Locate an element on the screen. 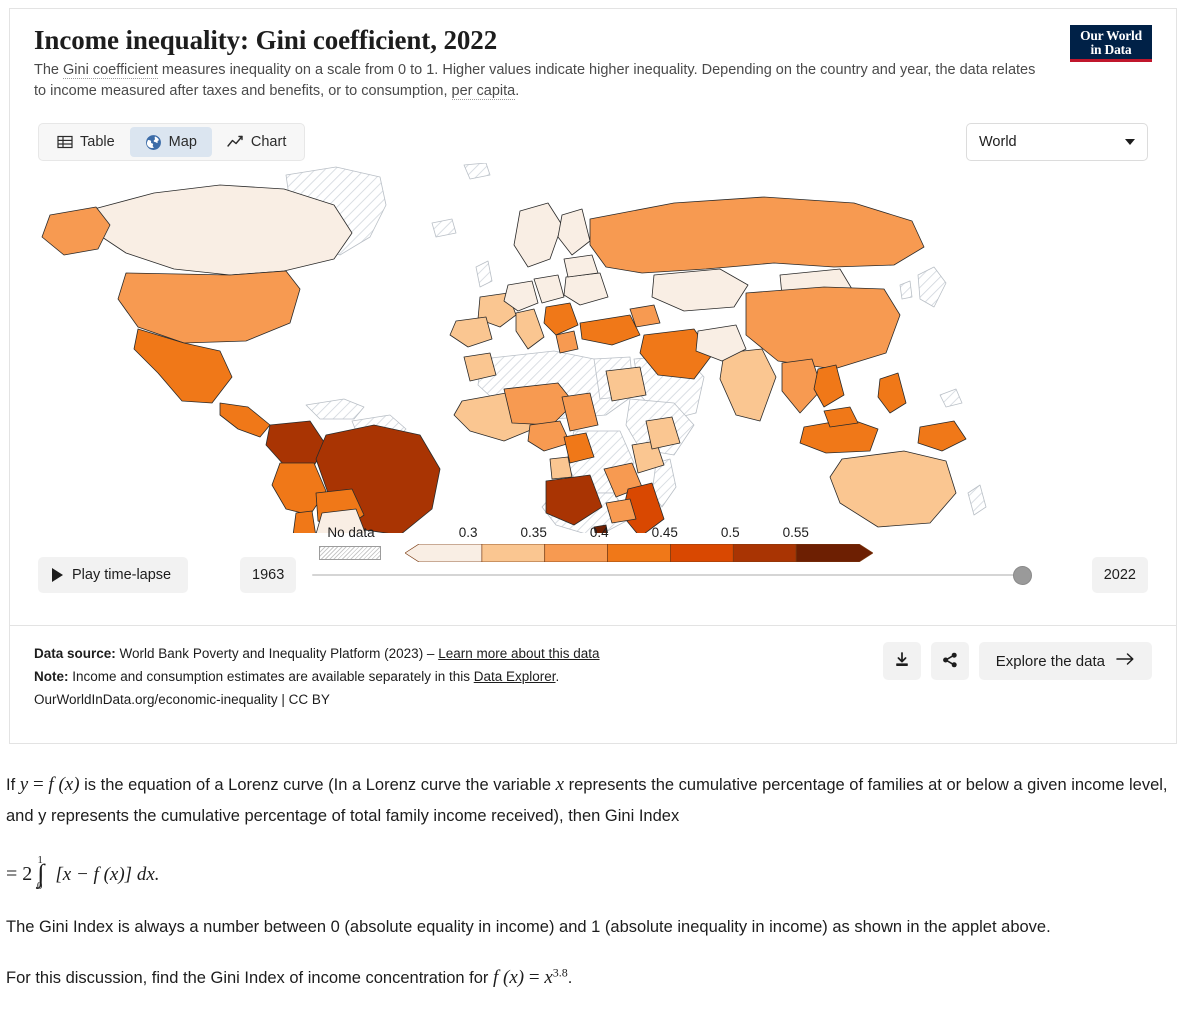  country-gabon is located at coordinates (561, 468).